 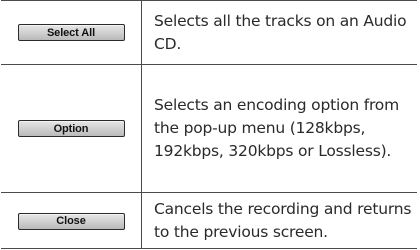 I want to click on select-all-description: Selects all the tracks on an Audio CD., so click(x=280, y=32).